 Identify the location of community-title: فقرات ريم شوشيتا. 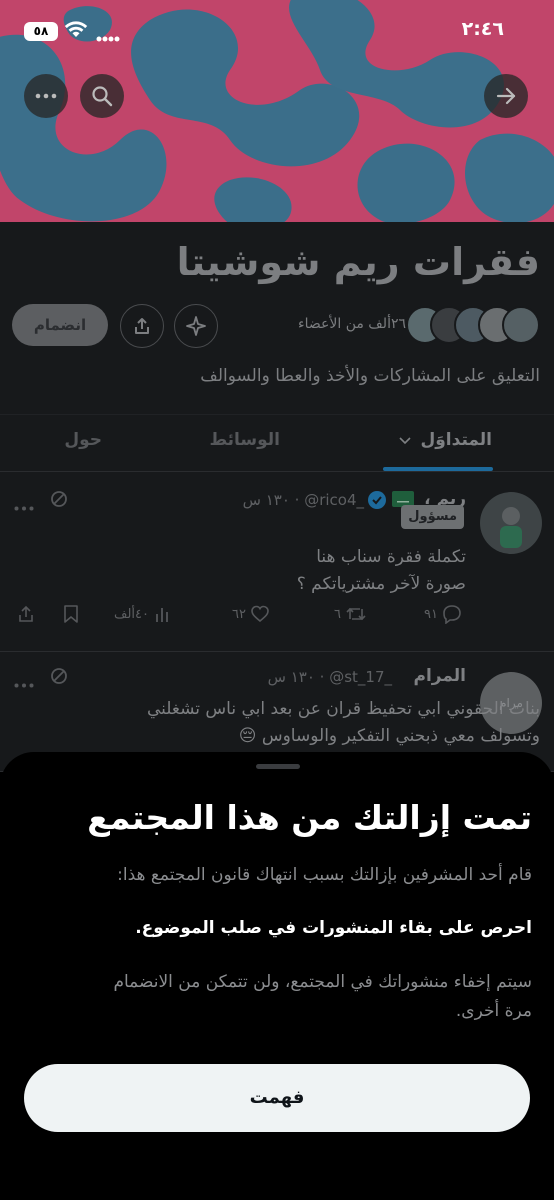
(358, 262).